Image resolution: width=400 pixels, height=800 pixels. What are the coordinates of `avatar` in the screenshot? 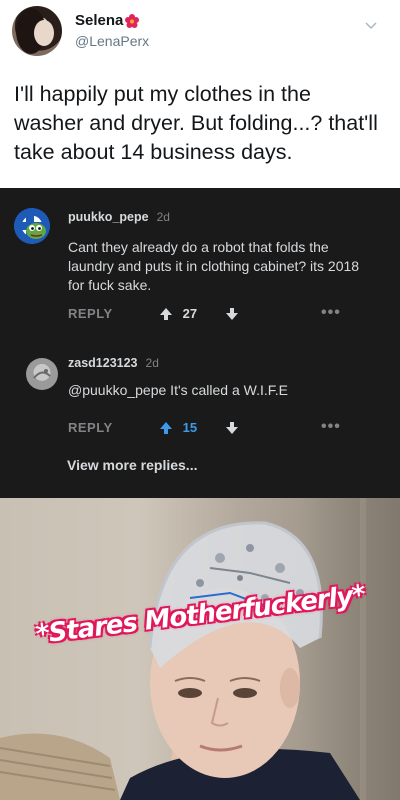 It's located at (37, 31).